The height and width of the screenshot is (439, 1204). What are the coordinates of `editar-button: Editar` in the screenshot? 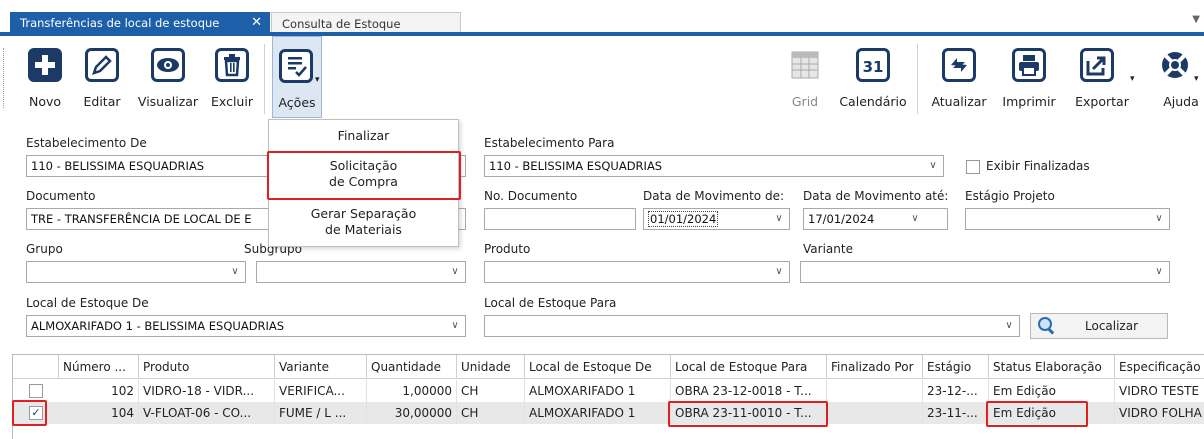 It's located at (102, 77).